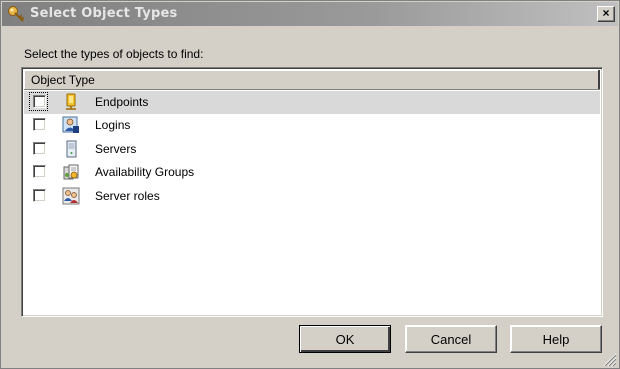 The height and width of the screenshot is (369, 620). Describe the element at coordinates (39, 124) in the screenshot. I see `logins-checkbox` at that location.